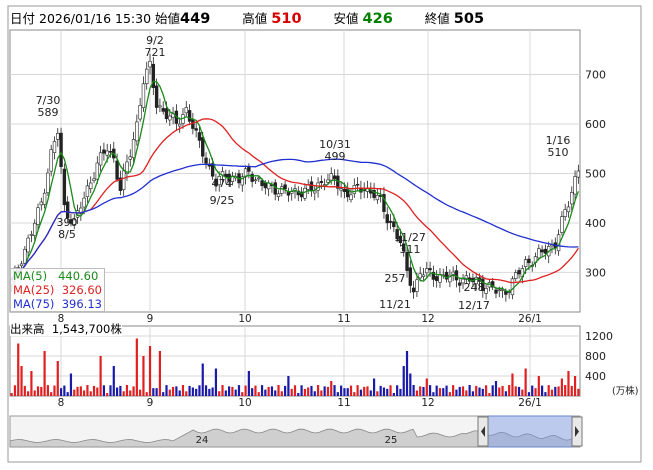 The image size is (653, 470). I want to click on navigator-window, so click(530, 431).